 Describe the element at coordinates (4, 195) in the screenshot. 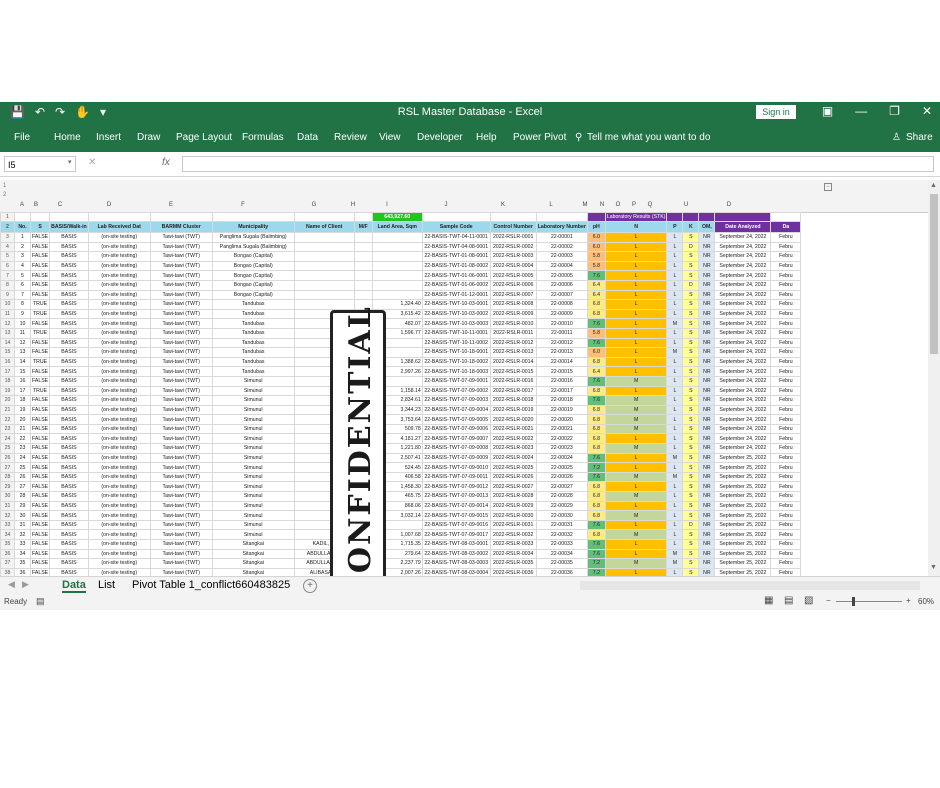

I see `outline-level-2: 2` at that location.